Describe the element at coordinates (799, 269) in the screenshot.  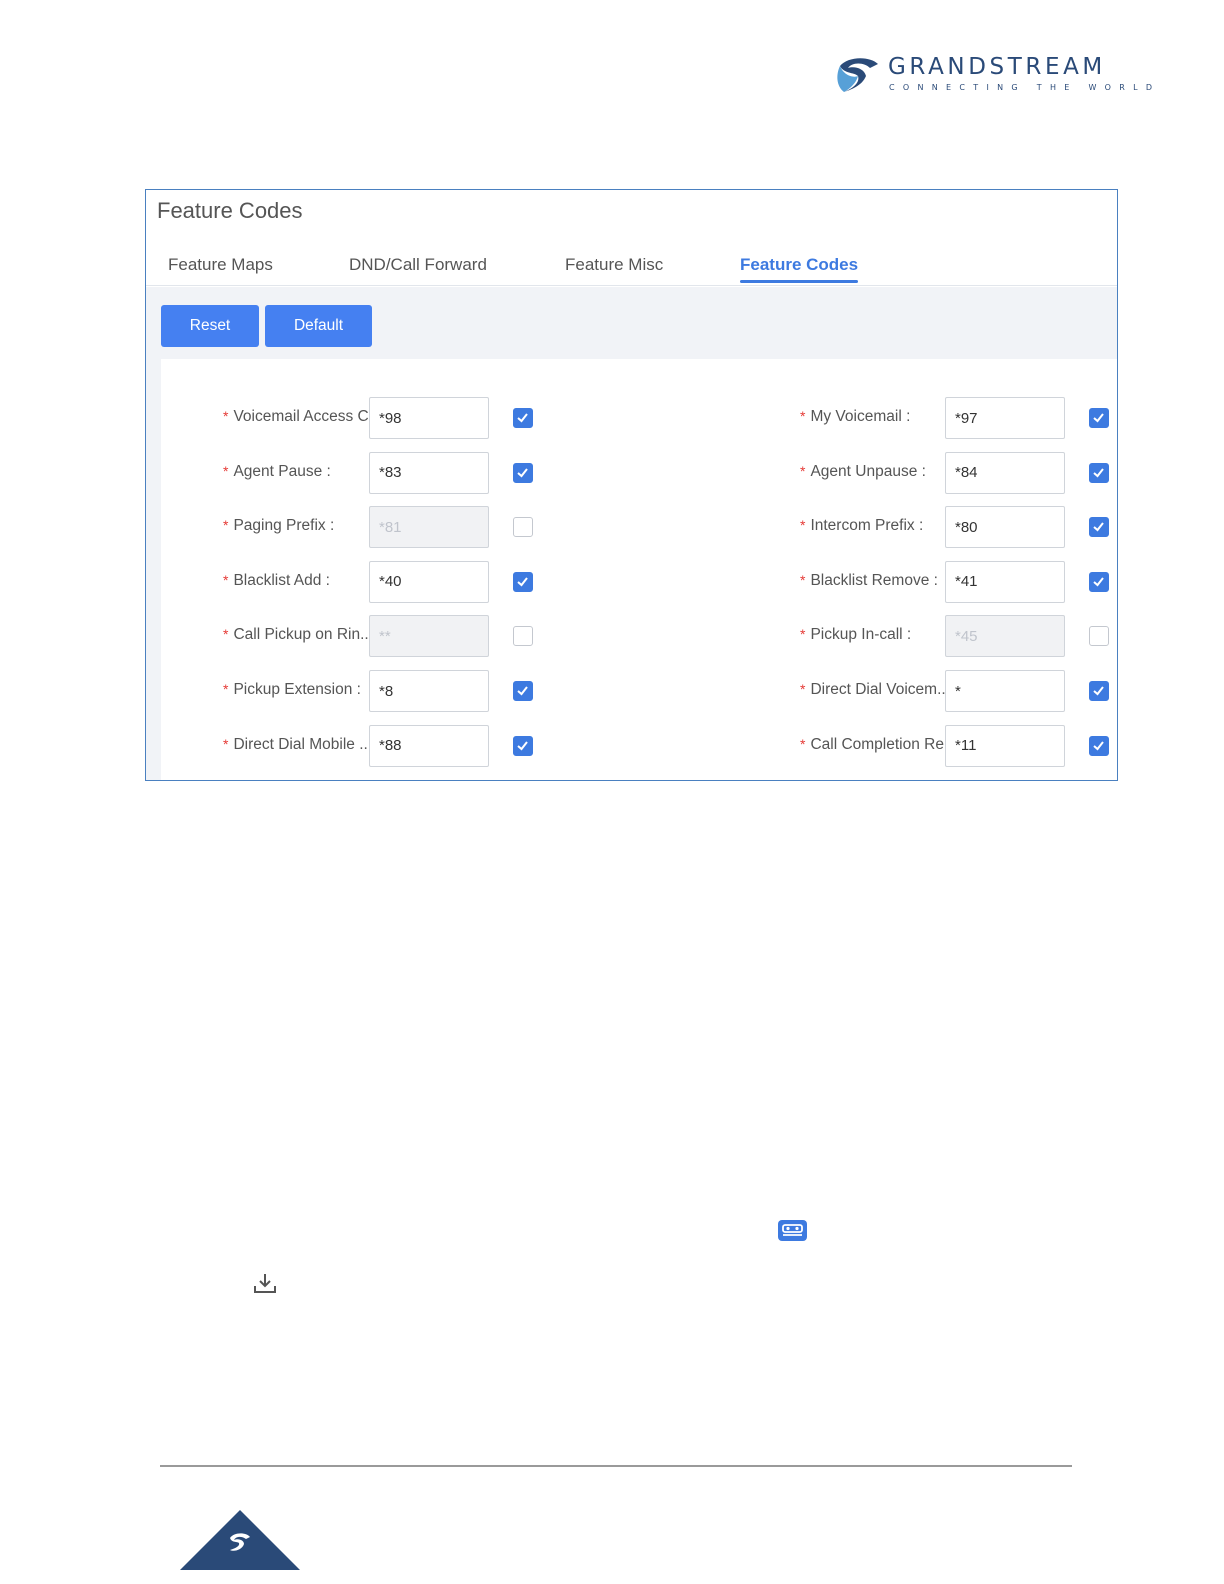
I see `tab-feature-codes: Feature Codes` at that location.